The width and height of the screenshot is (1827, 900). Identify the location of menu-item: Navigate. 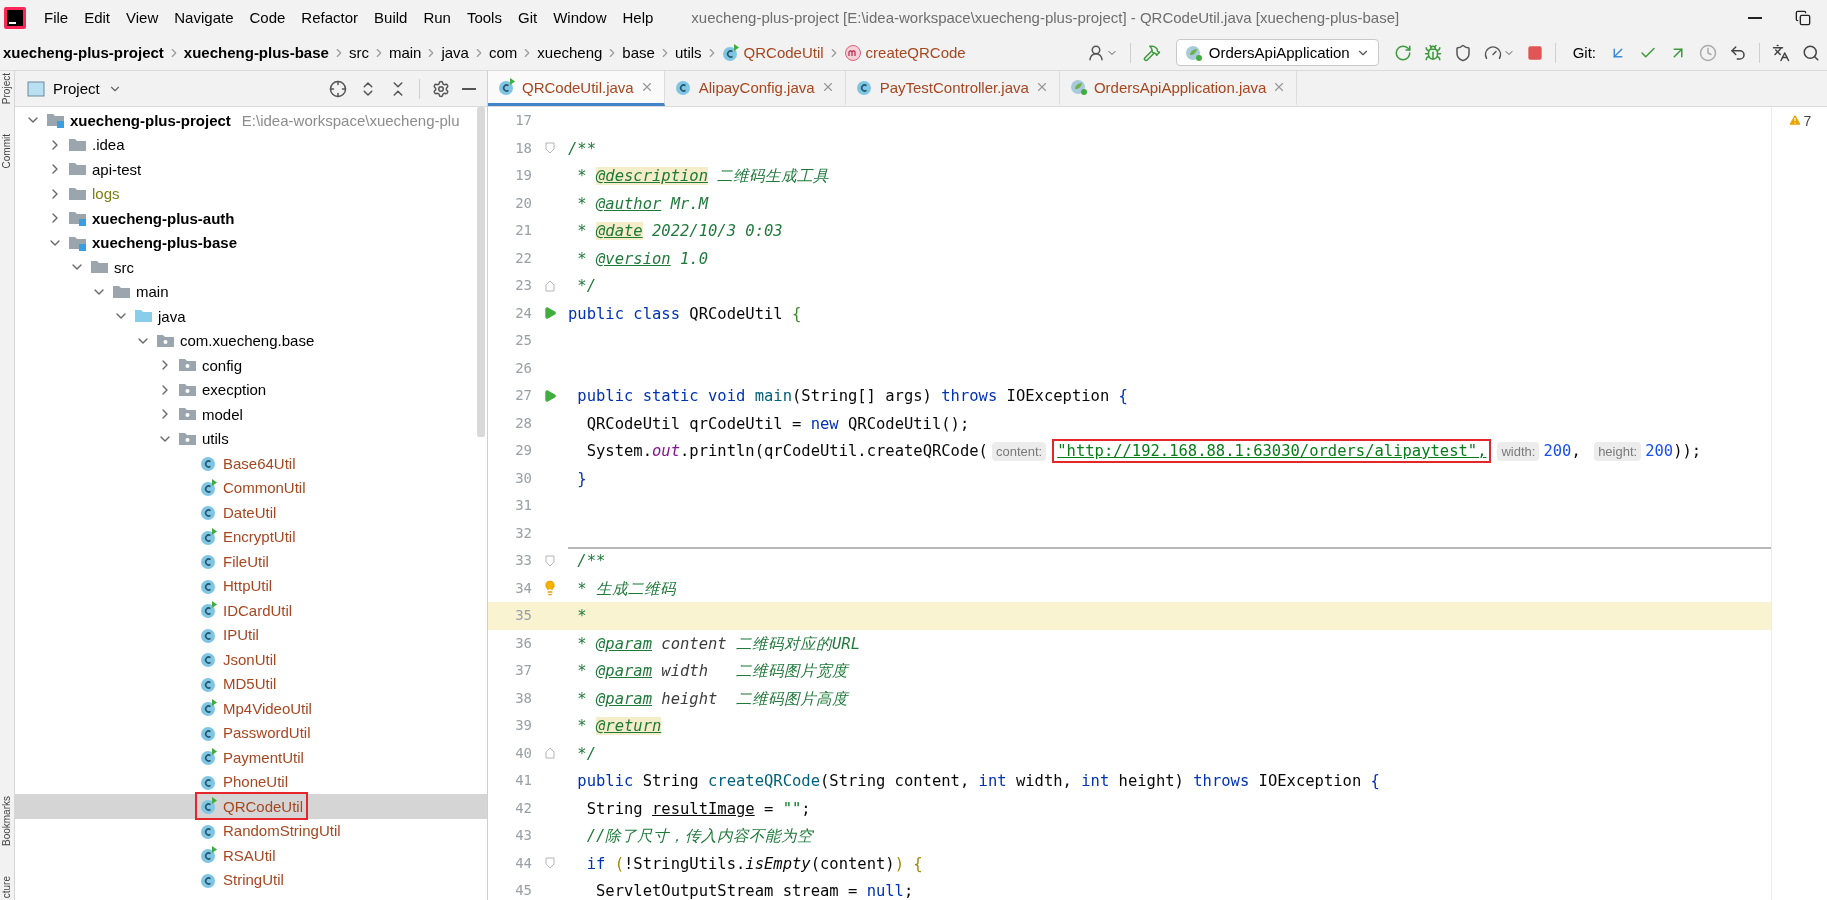
(204, 17).